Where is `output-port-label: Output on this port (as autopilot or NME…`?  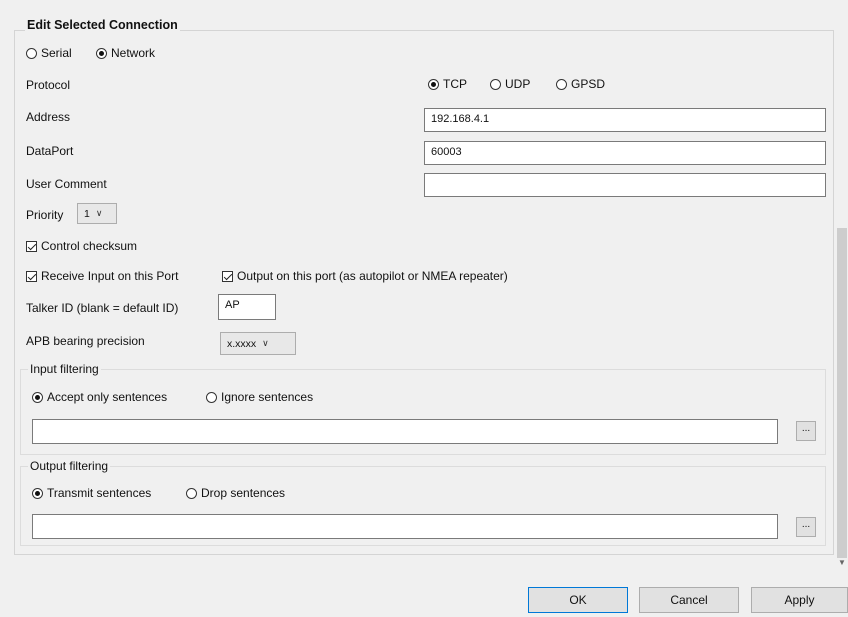 output-port-label: Output on this port (as autopilot or NME… is located at coordinates (372, 276).